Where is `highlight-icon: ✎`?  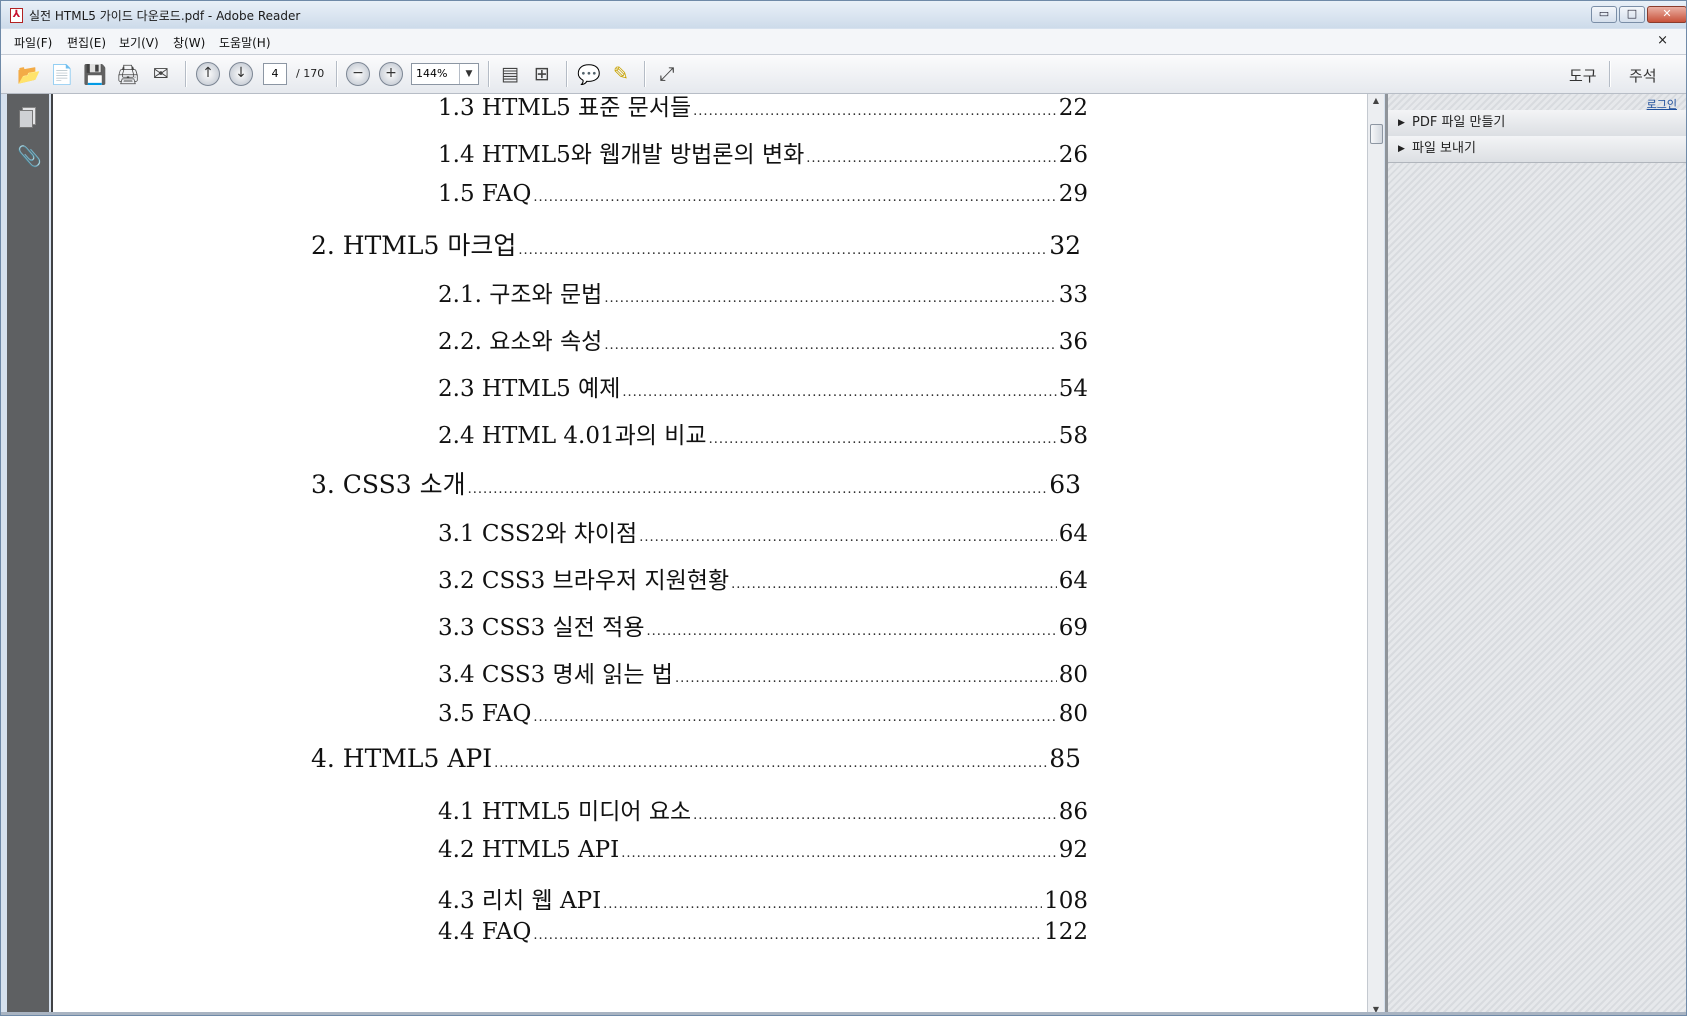 highlight-icon: ✎ is located at coordinates (621, 74).